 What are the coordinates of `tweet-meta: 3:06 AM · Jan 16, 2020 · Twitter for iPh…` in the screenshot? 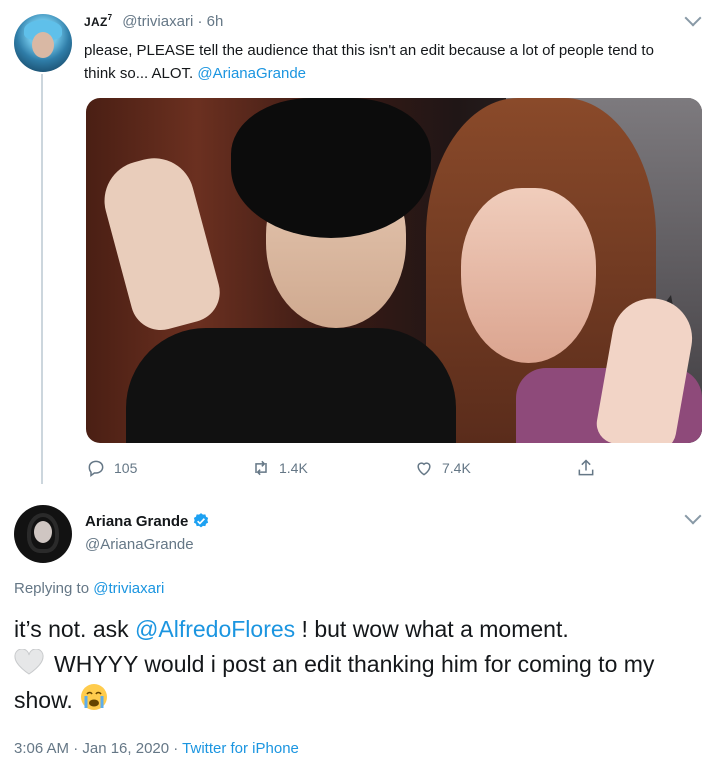 It's located at (156, 748).